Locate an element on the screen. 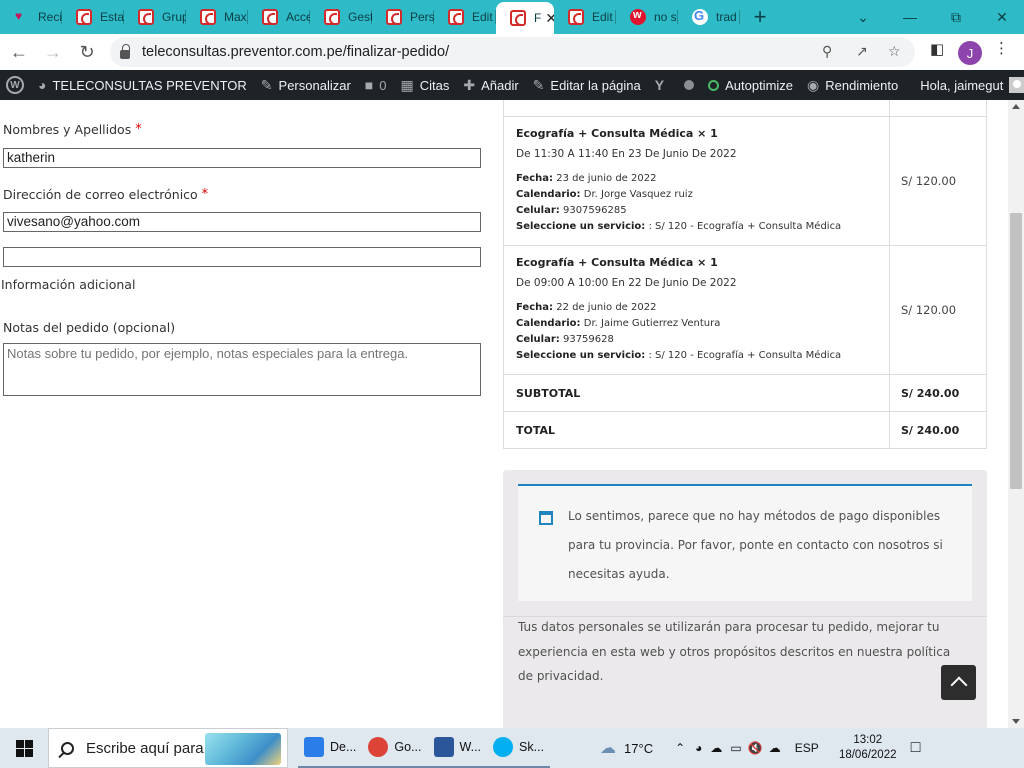  tab-search-icon: ⌄ is located at coordinates (863, 17).